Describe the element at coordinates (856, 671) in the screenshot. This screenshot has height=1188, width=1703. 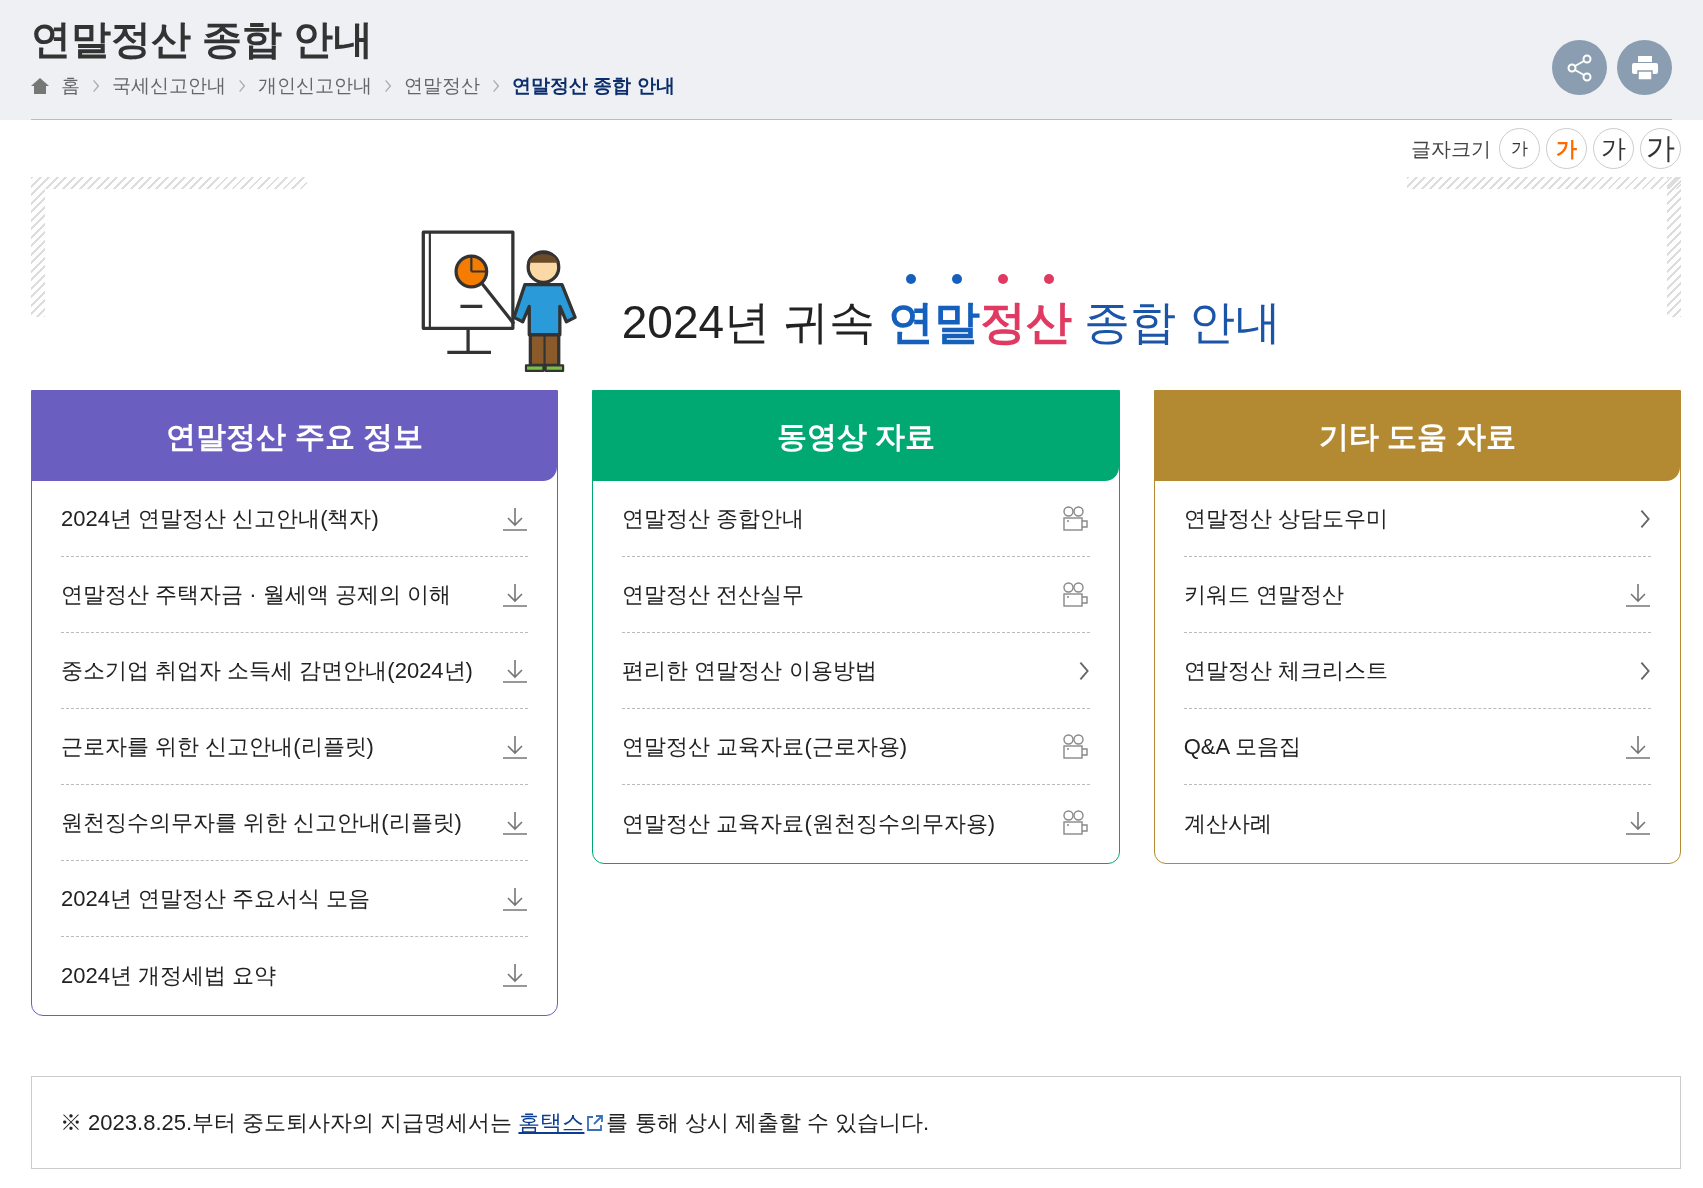
I see `resource-link: 편리한 연말정산 이용방법` at that location.